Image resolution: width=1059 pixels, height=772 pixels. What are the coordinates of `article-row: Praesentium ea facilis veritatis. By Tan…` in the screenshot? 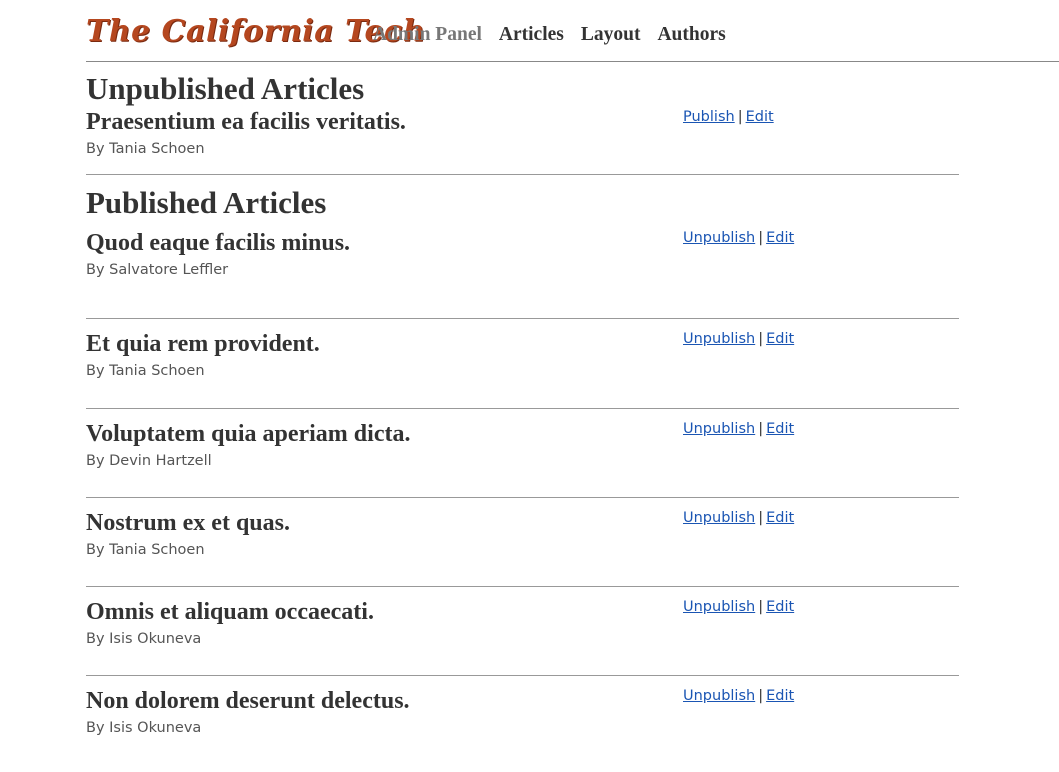 It's located at (522, 142).